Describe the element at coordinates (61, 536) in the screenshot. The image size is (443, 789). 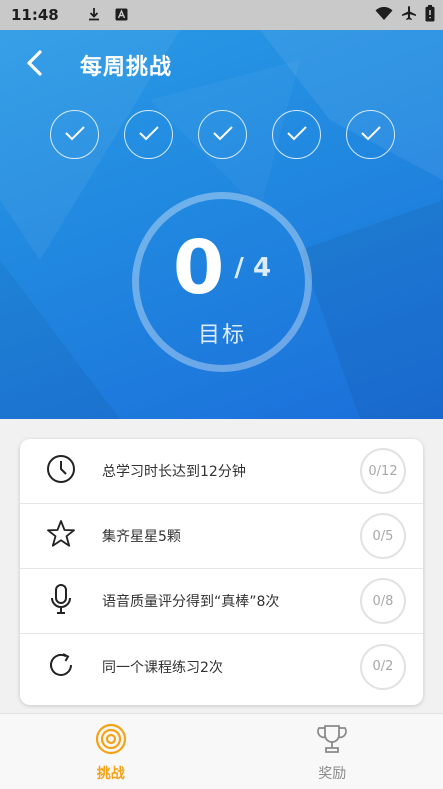
I see `star-icon` at that location.